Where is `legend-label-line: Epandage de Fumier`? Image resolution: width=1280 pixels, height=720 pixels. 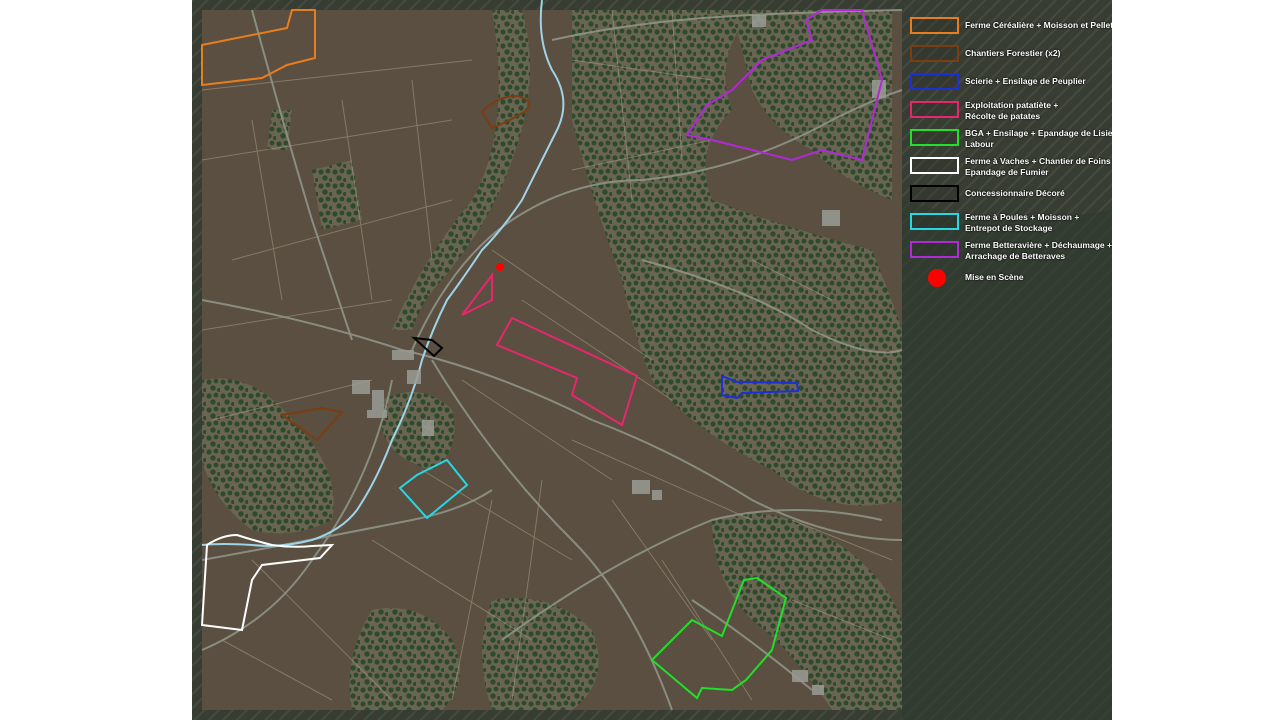
legend-label-line: Epandage de Fumier is located at coordinates (1007, 171).